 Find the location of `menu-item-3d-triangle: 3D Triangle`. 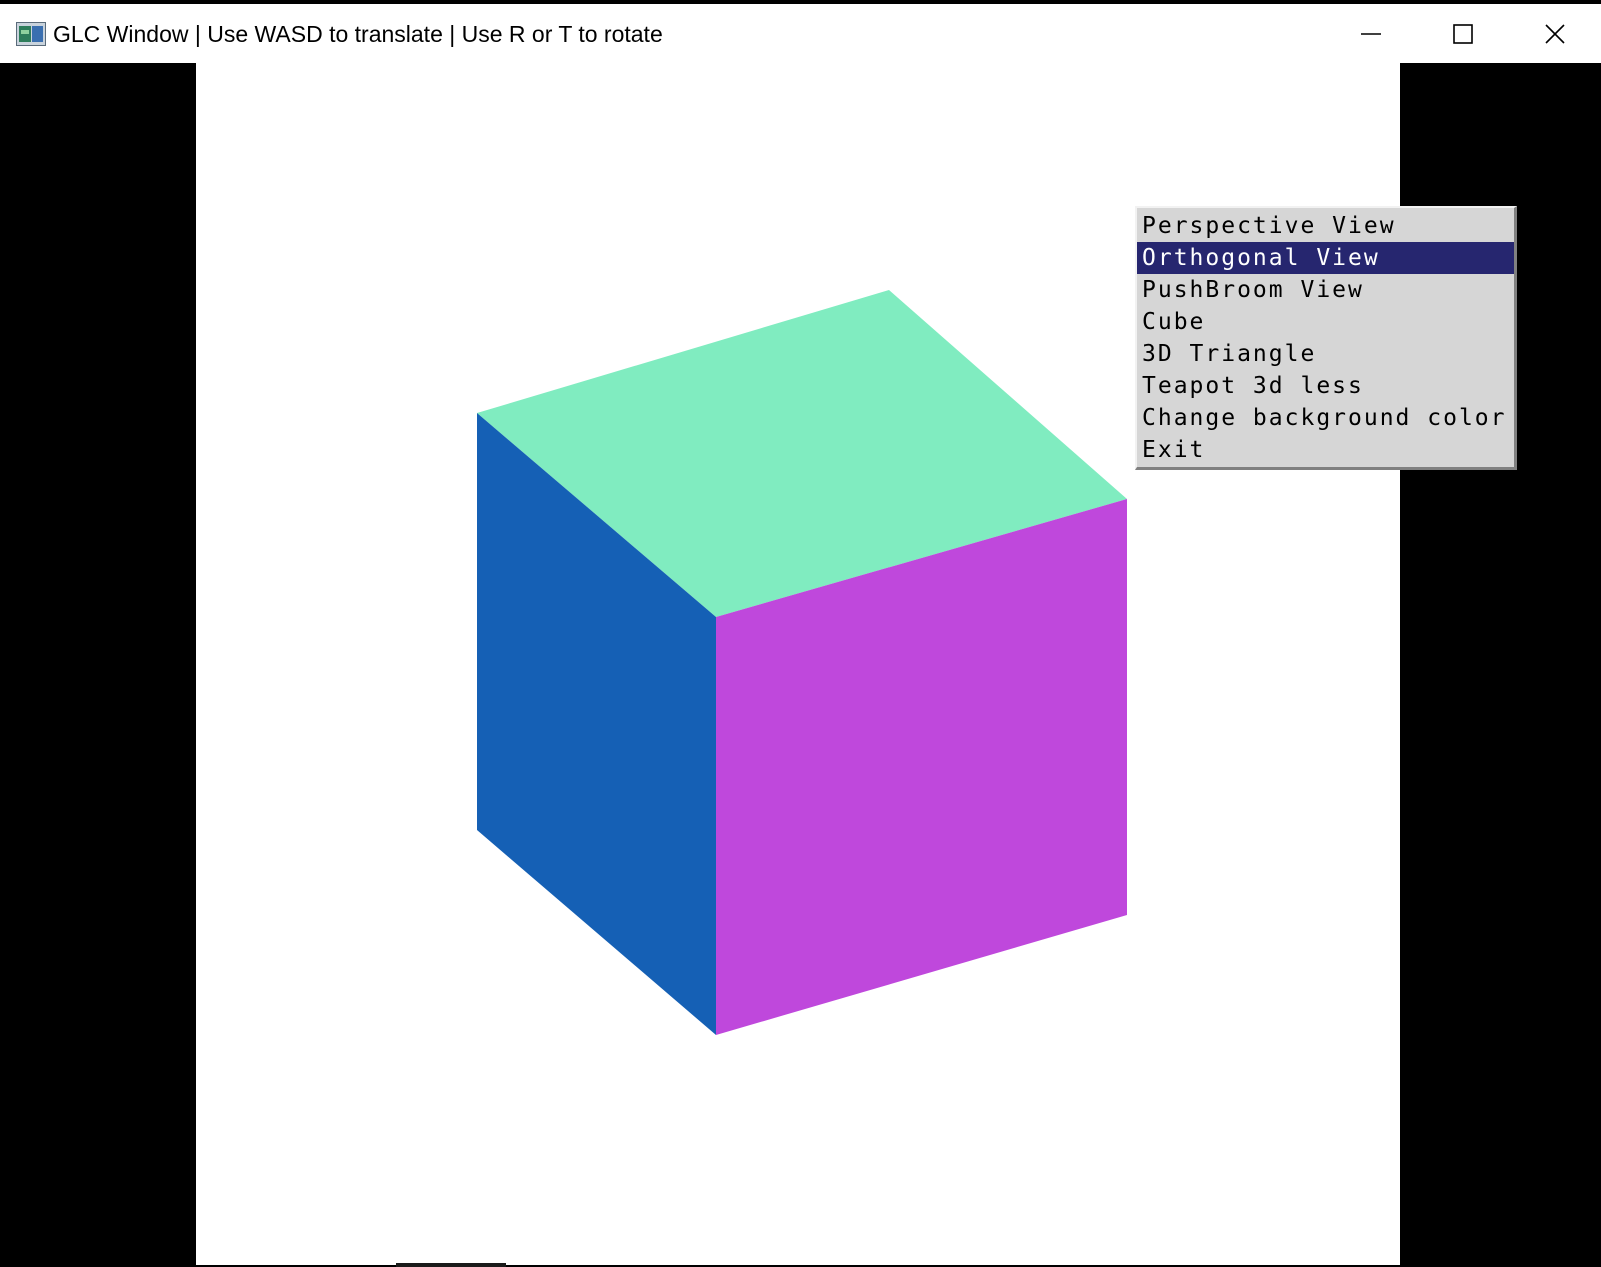

menu-item-3d-triangle: 3D Triangle is located at coordinates (1325, 354).